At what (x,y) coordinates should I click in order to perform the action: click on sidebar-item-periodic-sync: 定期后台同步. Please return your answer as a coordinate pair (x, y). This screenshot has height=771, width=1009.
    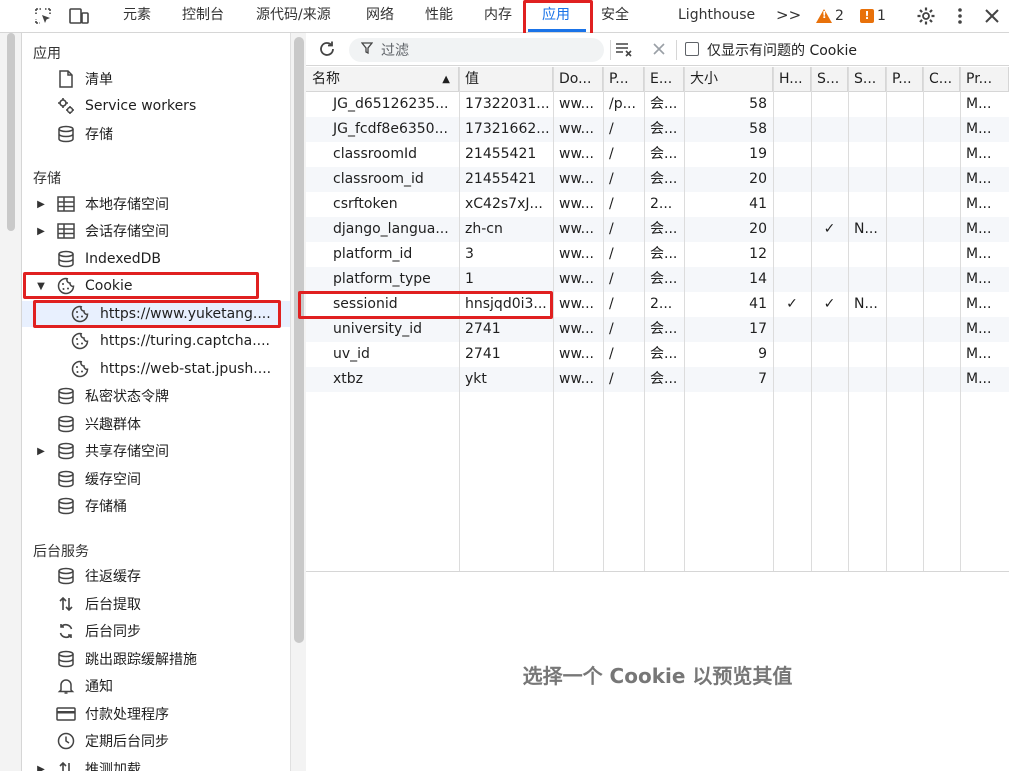
    Looking at the image, I should click on (156, 741).